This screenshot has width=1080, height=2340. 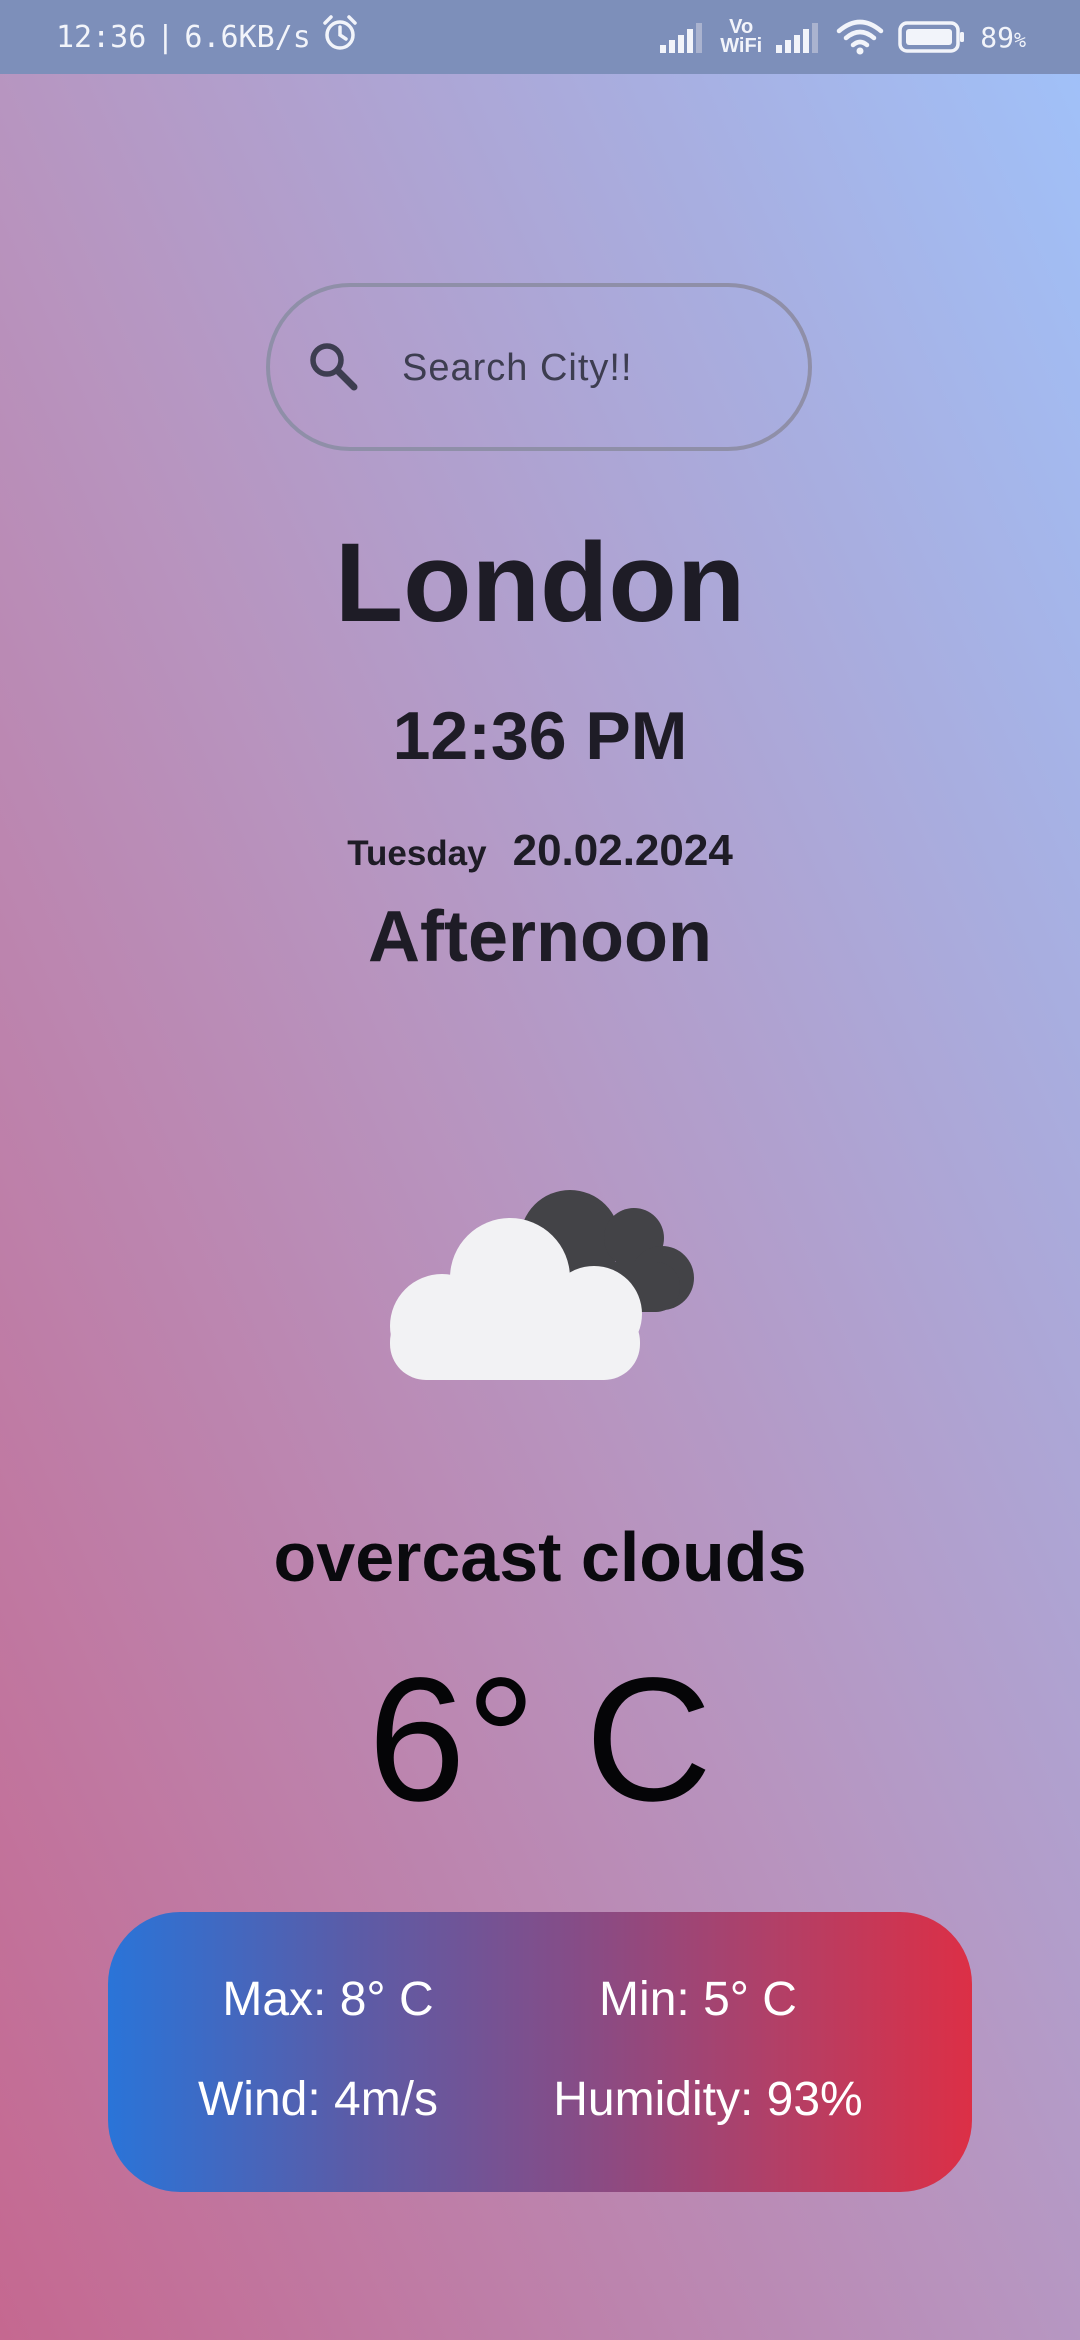 What do you see at coordinates (540, 37) in the screenshot?
I see `status-bar: 12:36 | 6.6KB/s Vo WiFi 89%` at bounding box center [540, 37].